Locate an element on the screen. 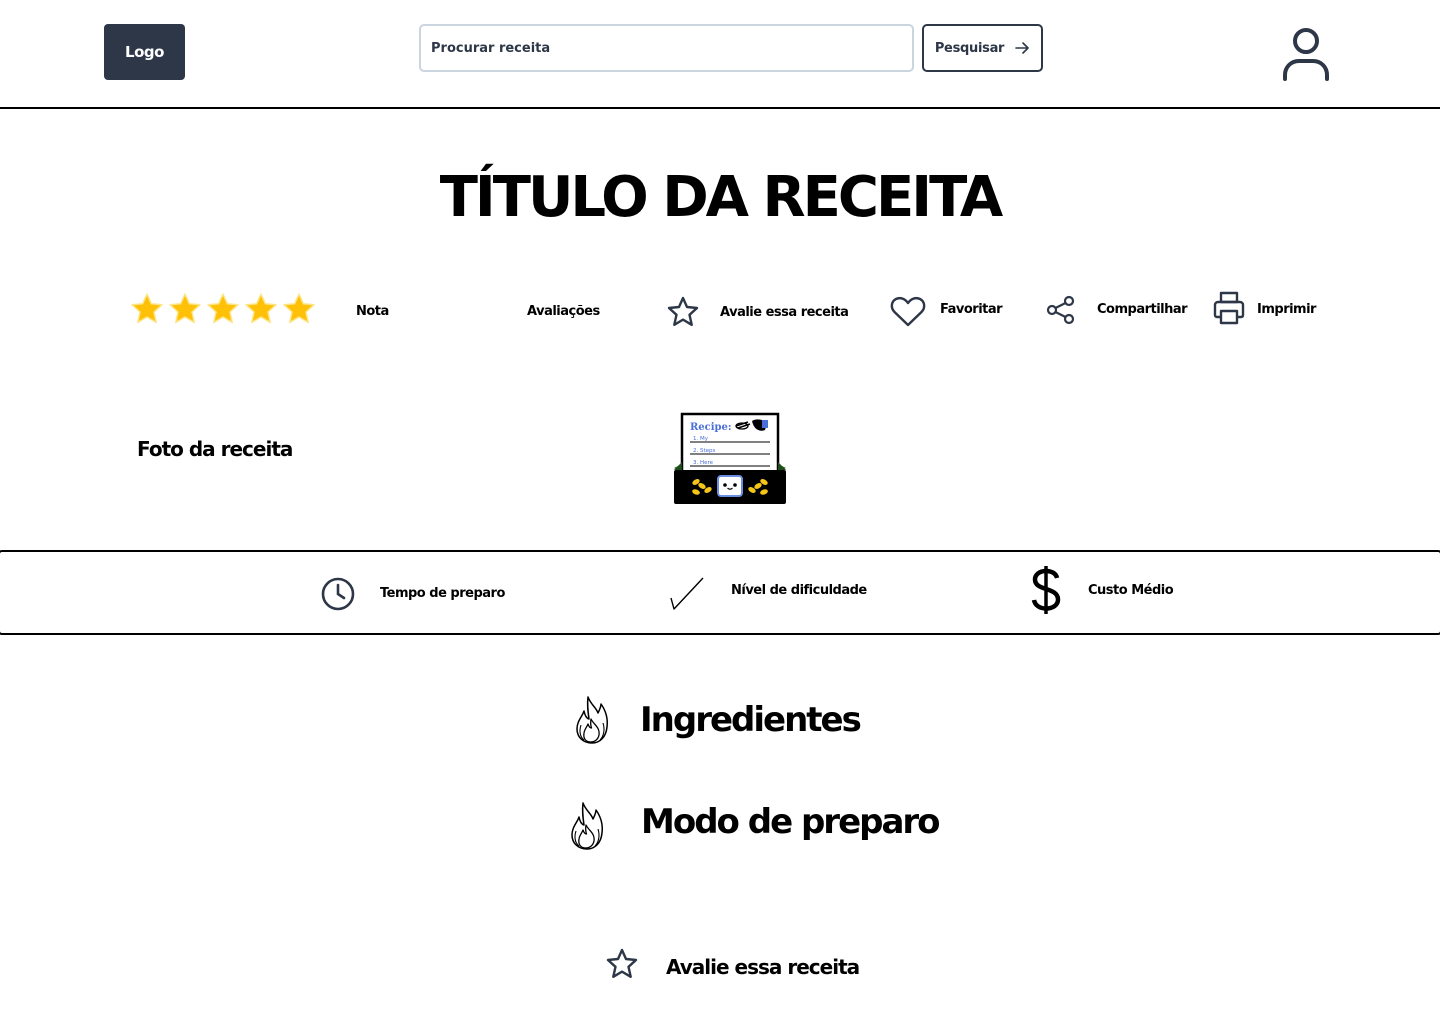 Image resolution: width=1440 pixels, height=1024 pixels. favorite-label: Favoritar is located at coordinates (971, 309).